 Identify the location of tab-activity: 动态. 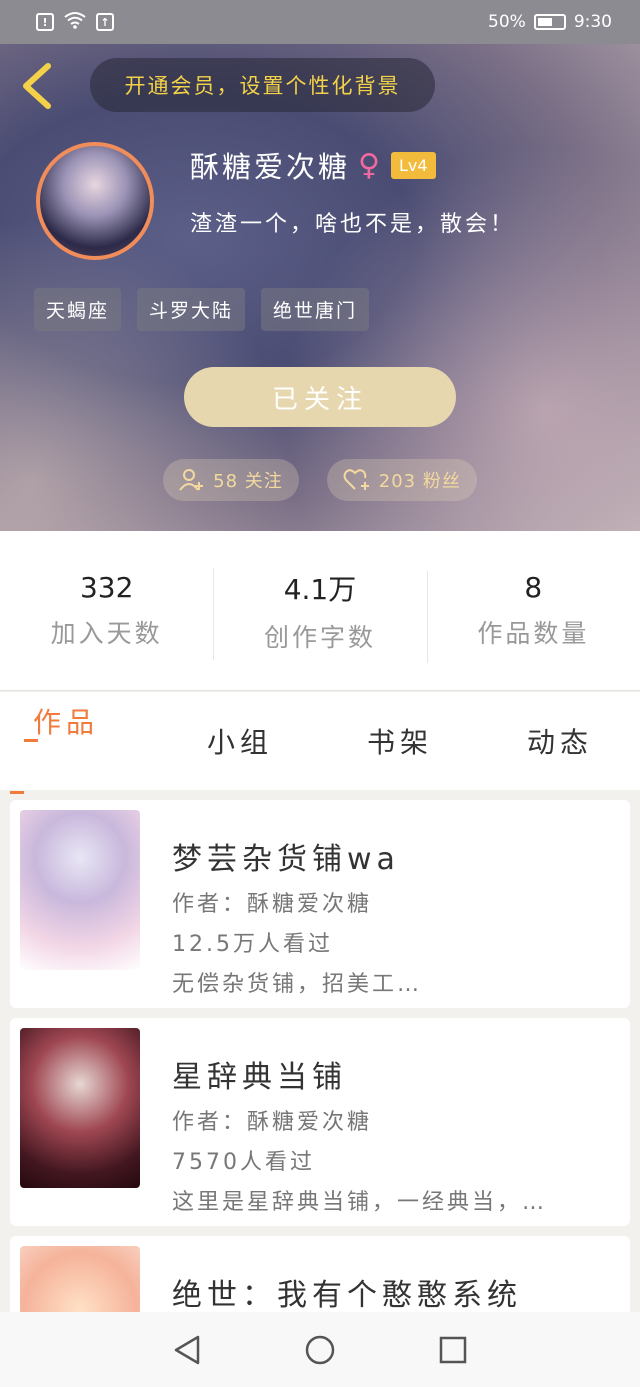
(560, 741).